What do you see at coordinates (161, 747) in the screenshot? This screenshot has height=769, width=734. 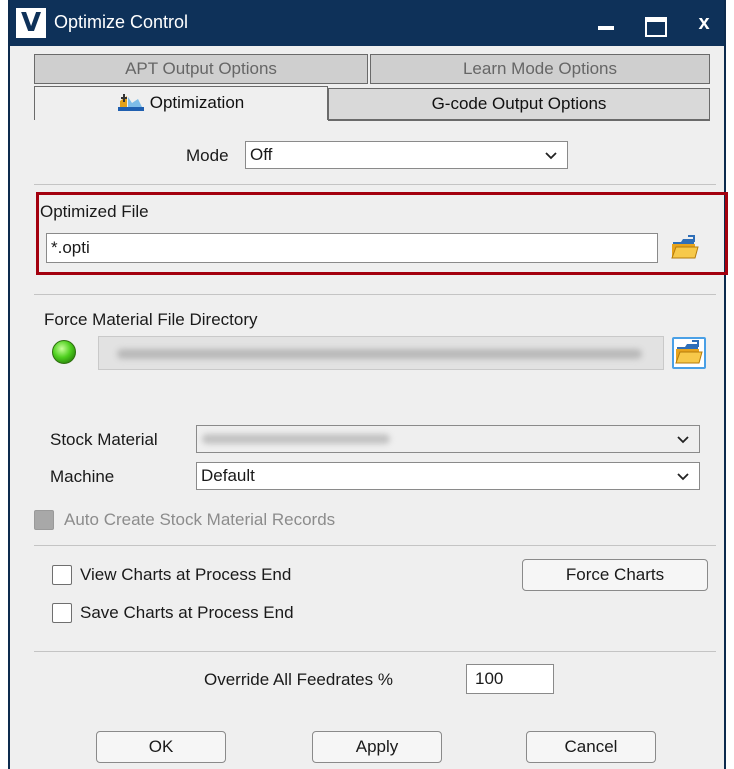 I see `ok-button: OK` at bounding box center [161, 747].